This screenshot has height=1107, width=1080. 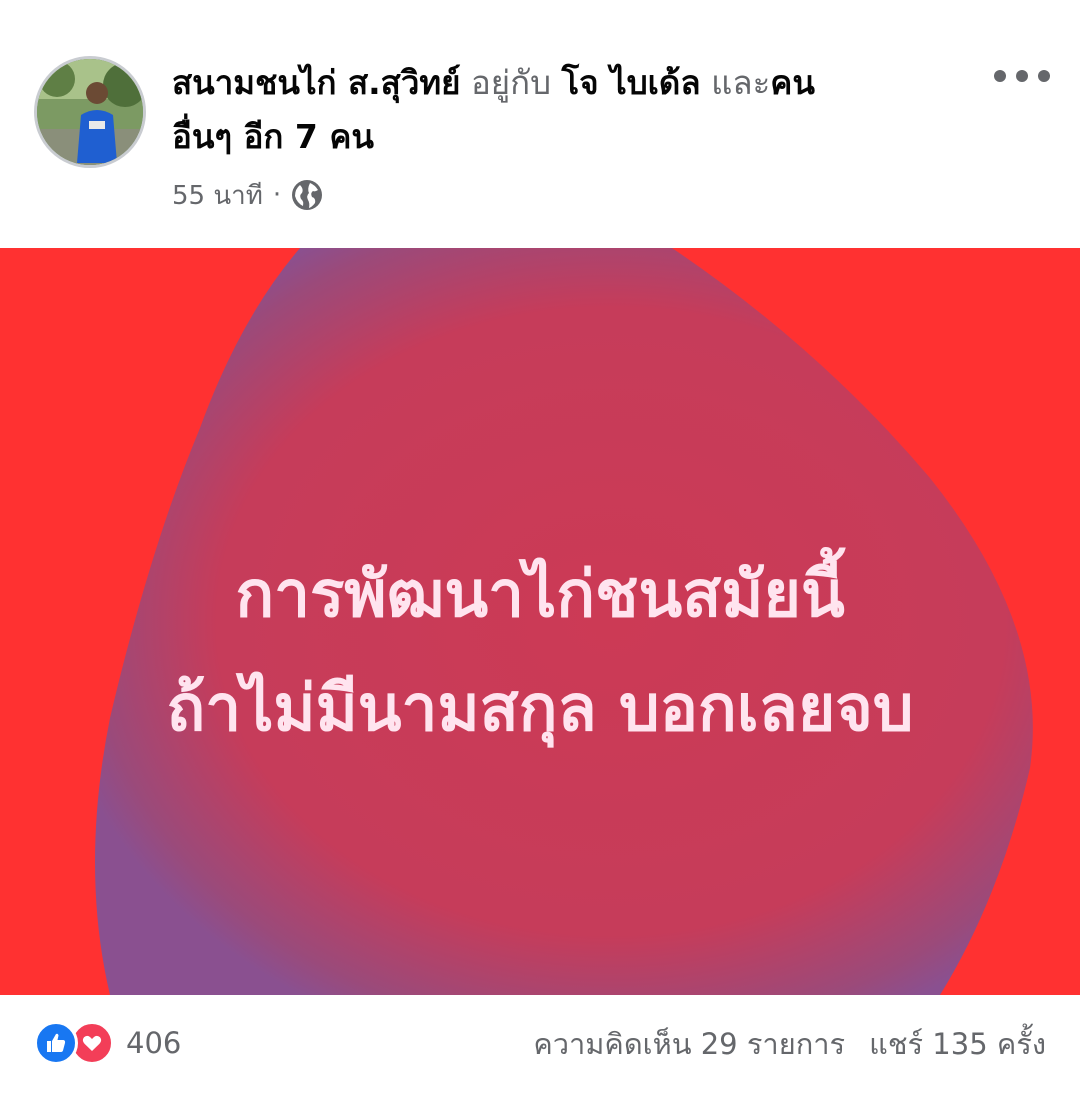 What do you see at coordinates (90, 112) in the screenshot?
I see `avatar` at bounding box center [90, 112].